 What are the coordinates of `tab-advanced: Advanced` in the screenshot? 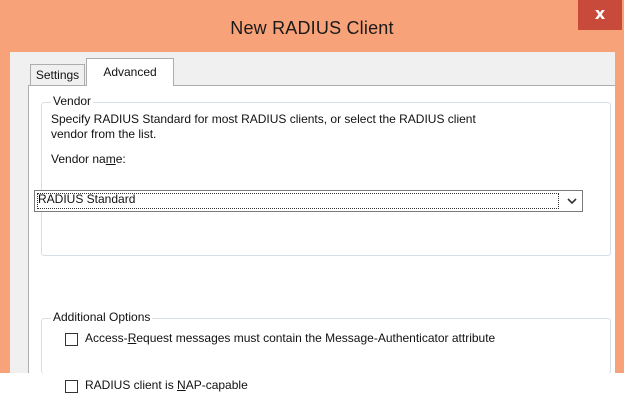 It's located at (130, 72).